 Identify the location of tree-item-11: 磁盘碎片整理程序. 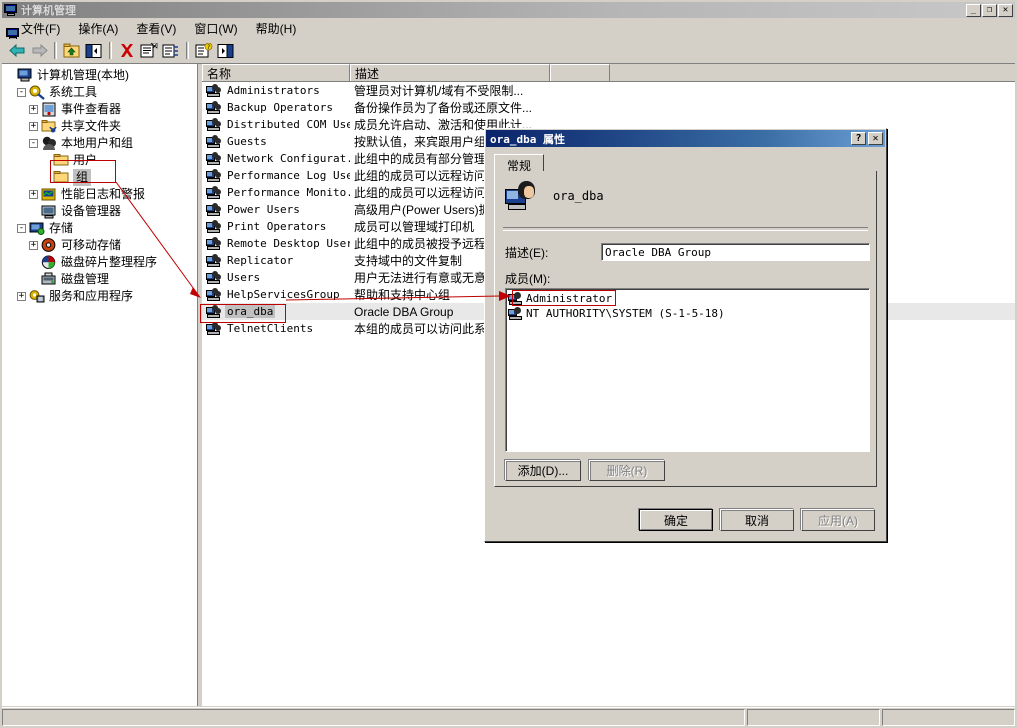
(101, 262).